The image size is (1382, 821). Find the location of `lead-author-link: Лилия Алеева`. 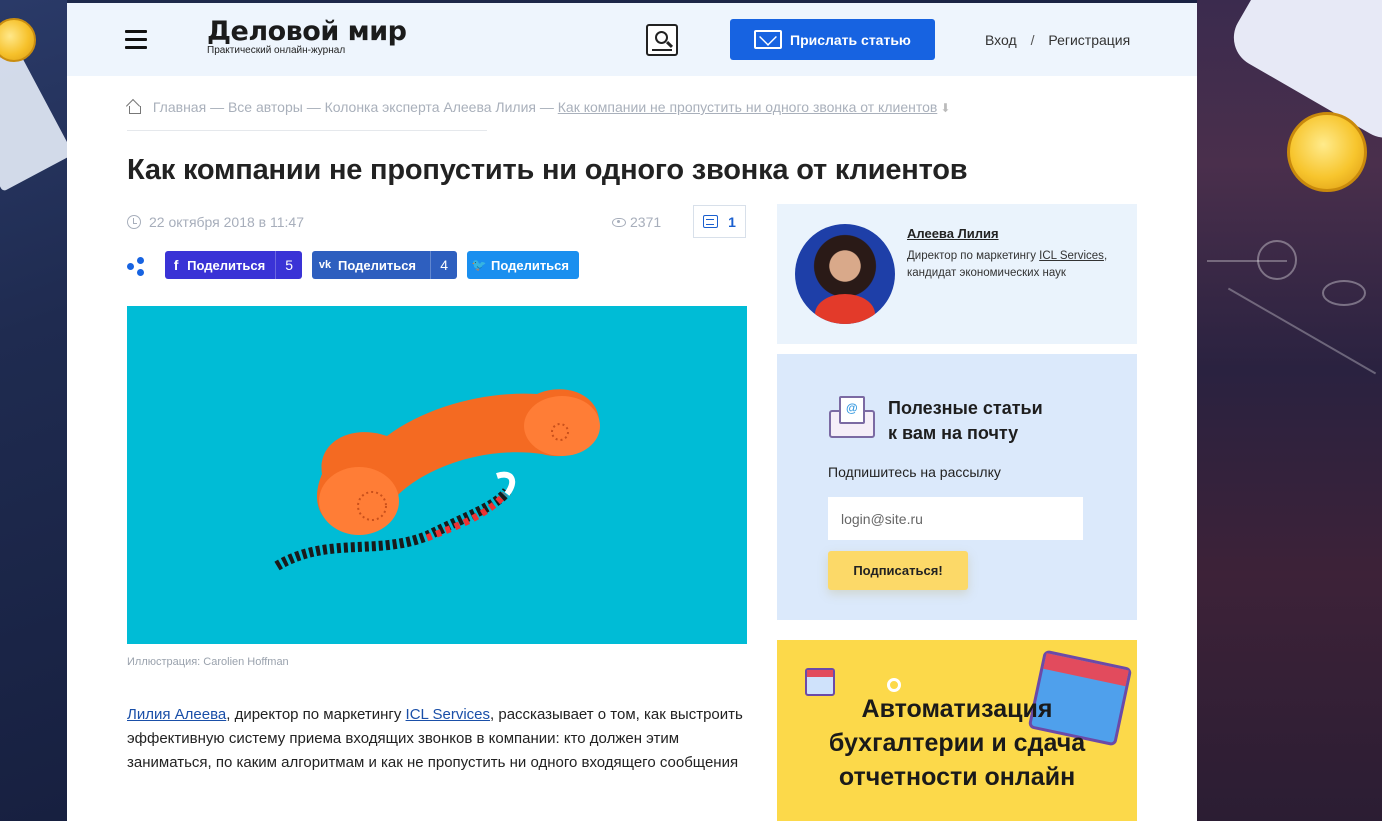

lead-author-link: Лилия Алеева is located at coordinates (176, 714).